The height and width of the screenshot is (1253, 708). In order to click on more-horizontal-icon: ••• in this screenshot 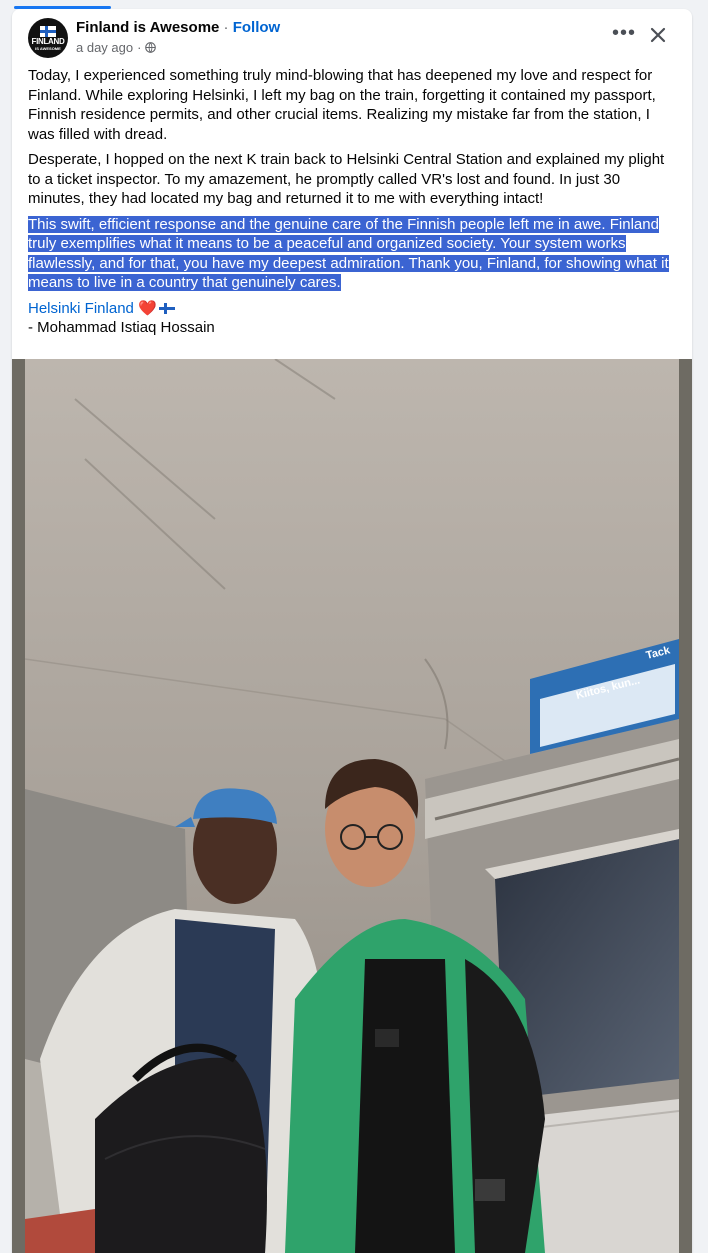, I will do `click(623, 33)`.